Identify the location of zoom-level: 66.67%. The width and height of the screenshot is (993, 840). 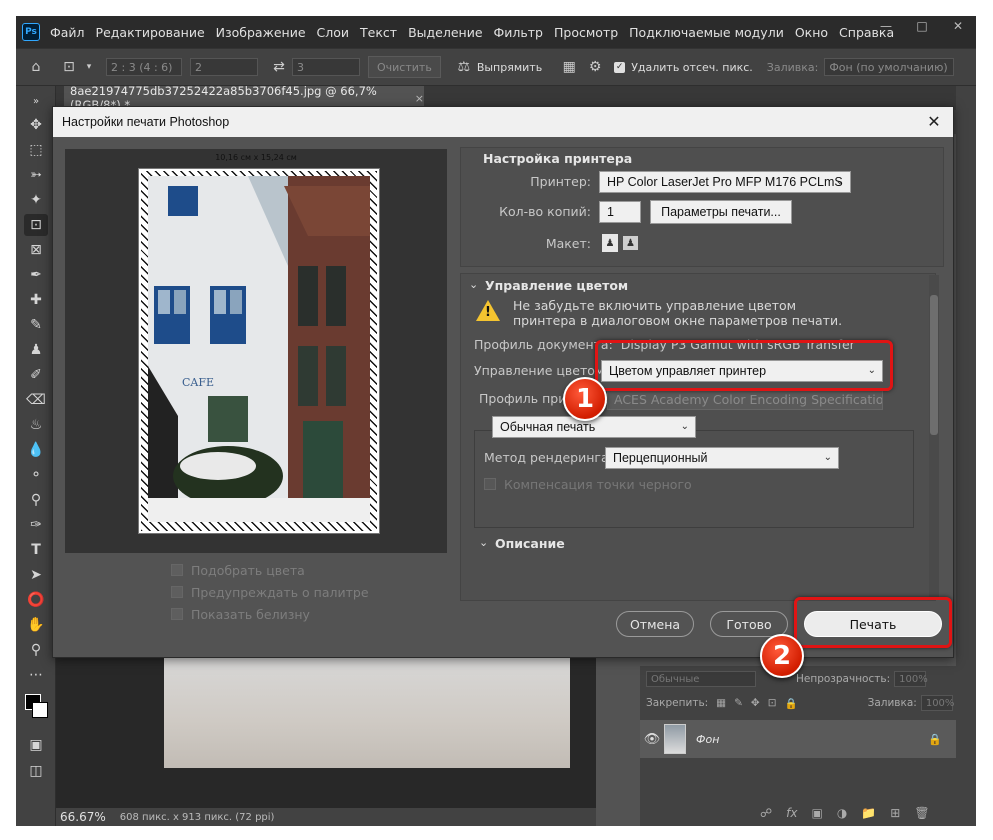
(83, 817).